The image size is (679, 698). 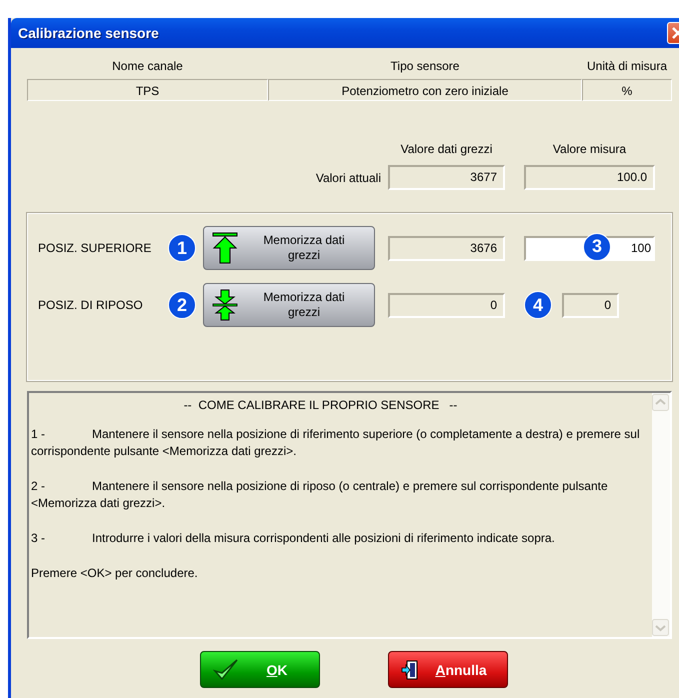 What do you see at coordinates (182, 305) in the screenshot?
I see `step-badge: 2` at bounding box center [182, 305].